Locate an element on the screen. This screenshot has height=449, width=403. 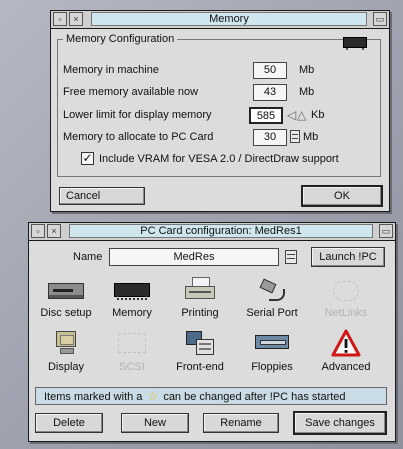
printing-item: Printing is located at coordinates (200, 301).